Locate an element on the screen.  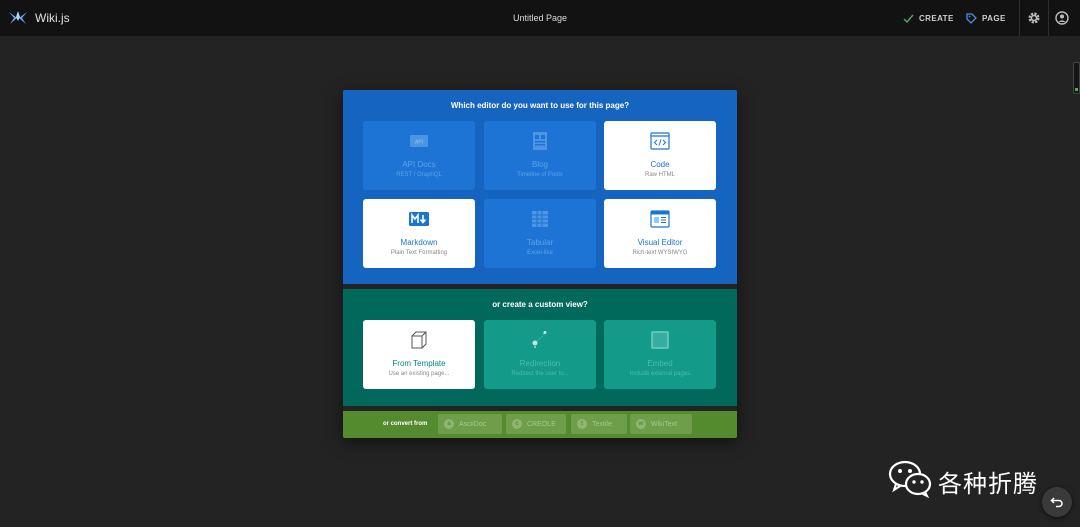
wechat-icon is located at coordinates (910, 479).